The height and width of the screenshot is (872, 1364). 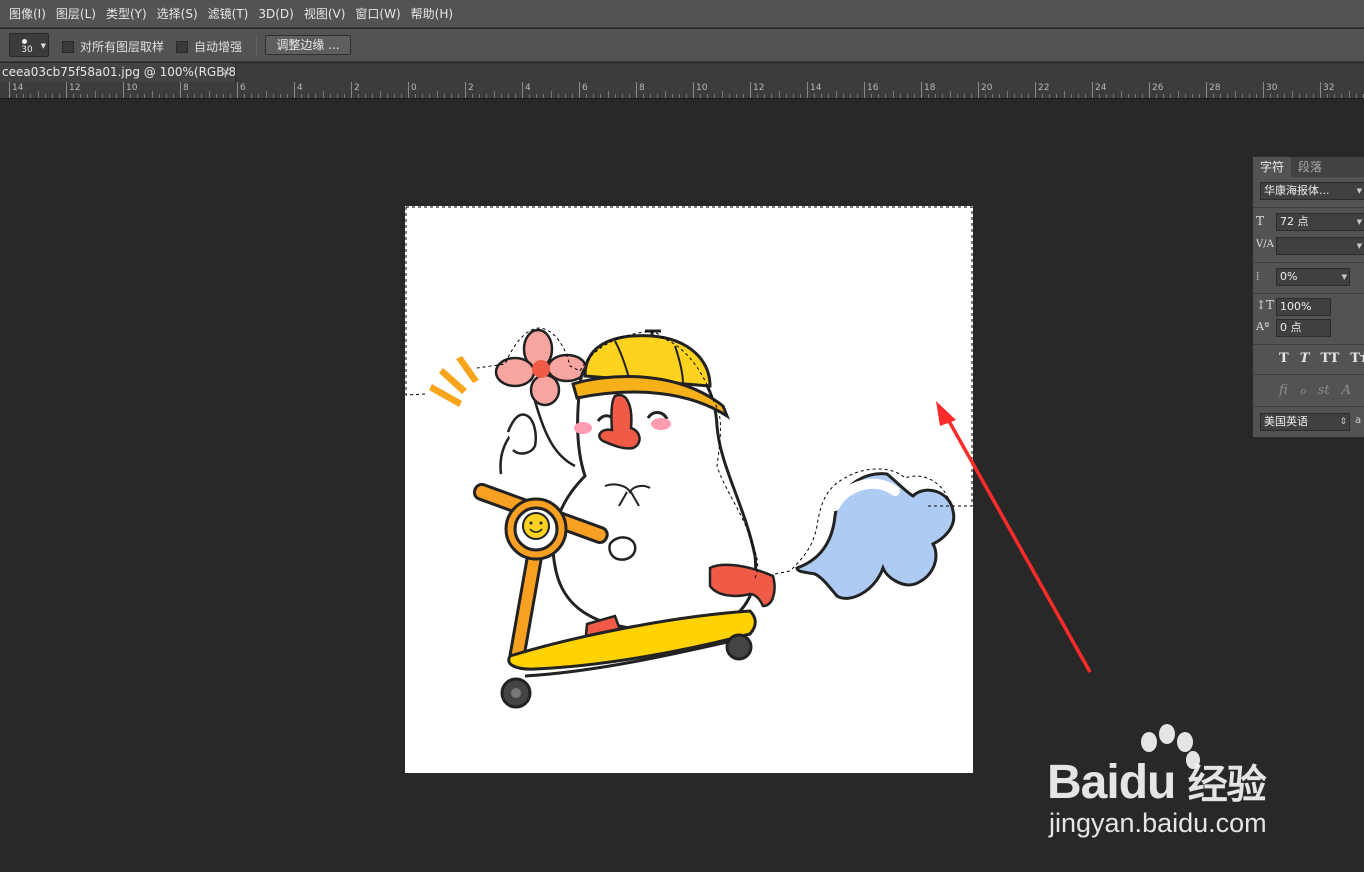 What do you see at coordinates (1357, 358) in the screenshot?
I see `small-caps-button: Tт` at bounding box center [1357, 358].